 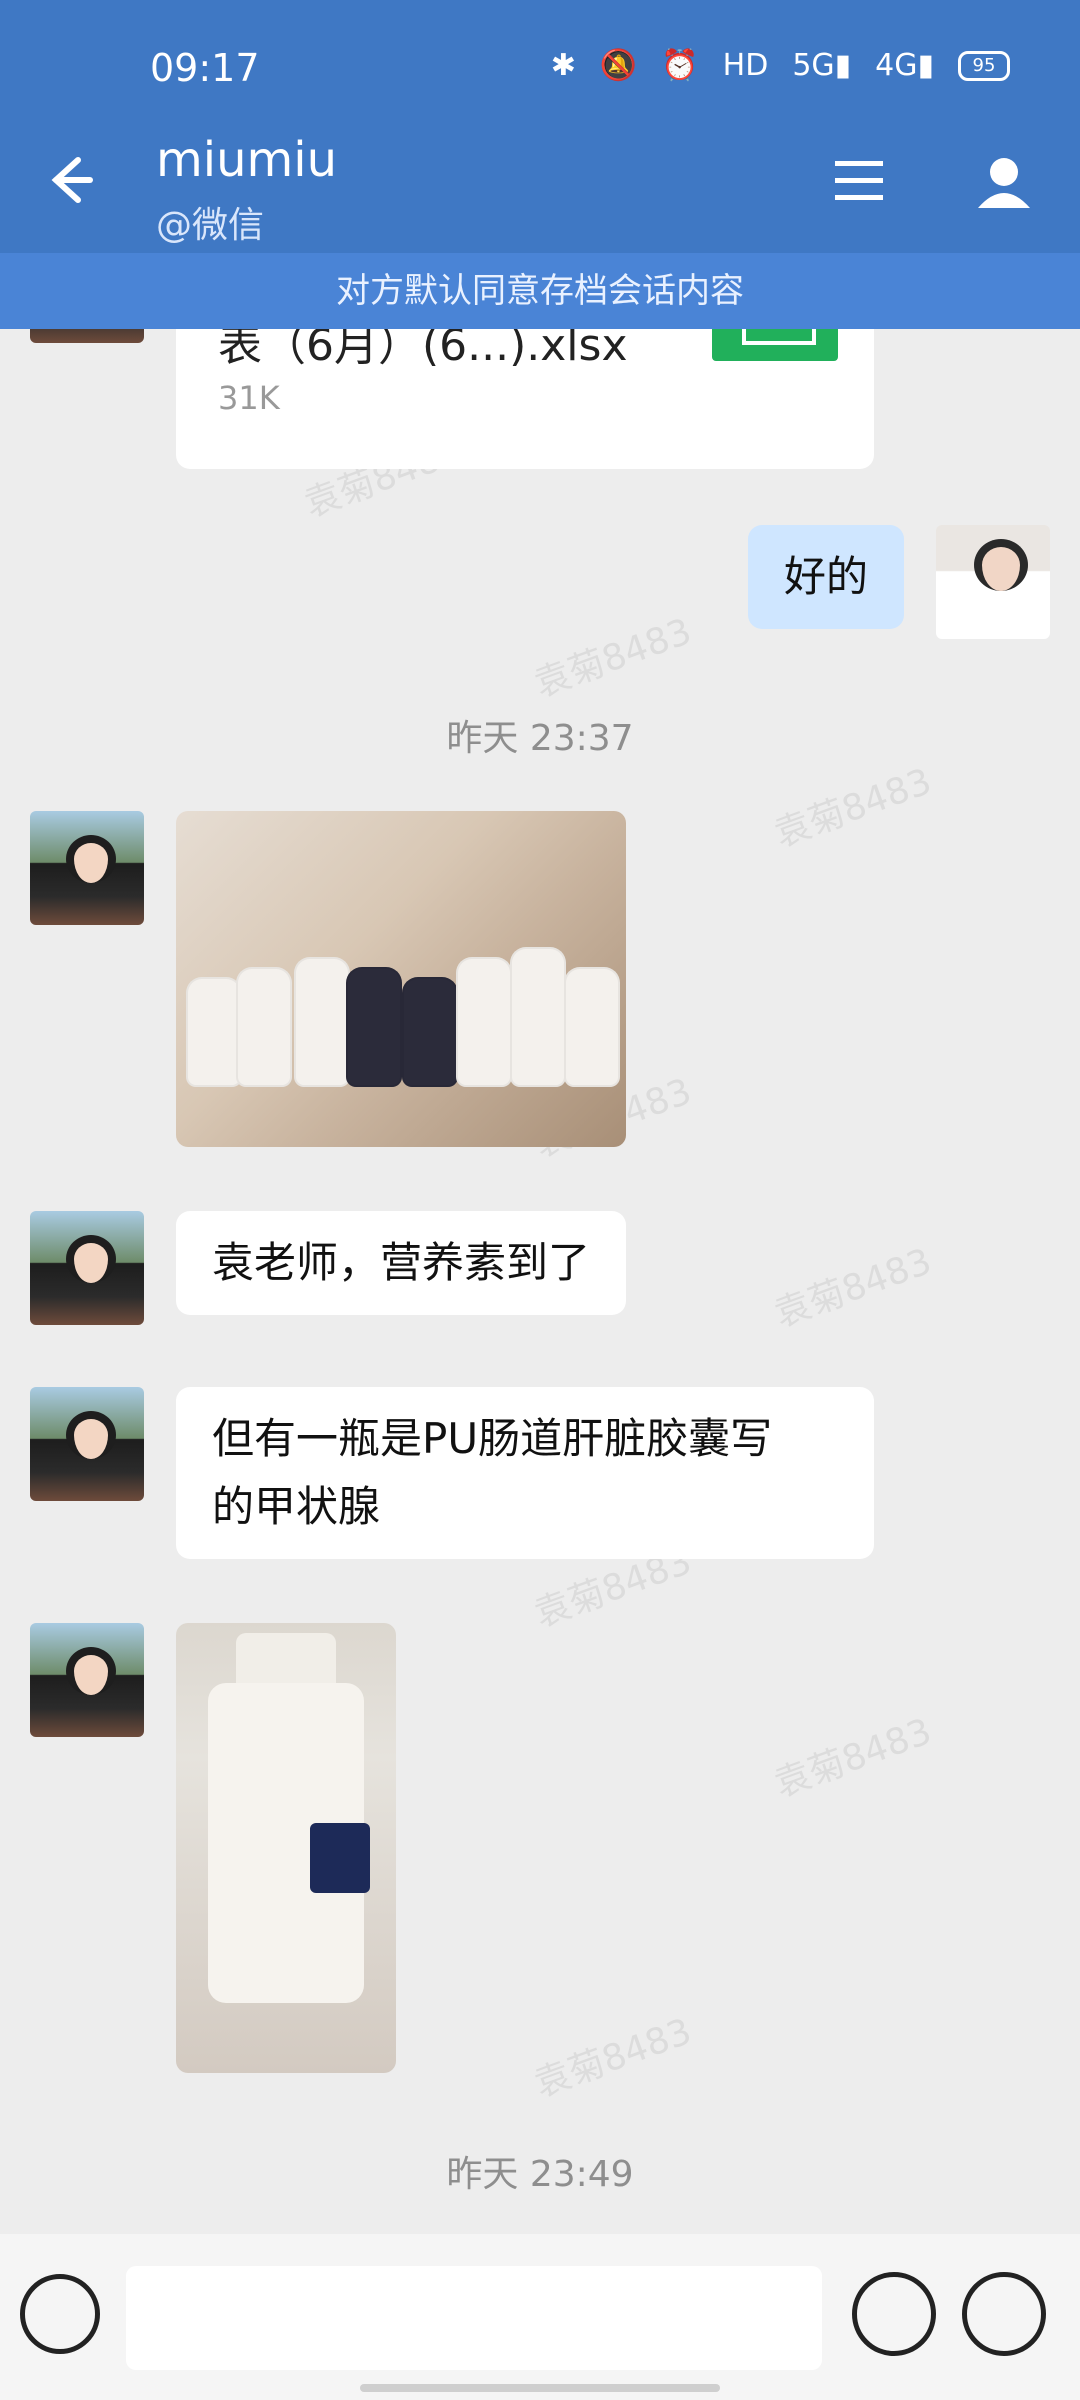 What do you see at coordinates (540, 70) in the screenshot?
I see `status-bar: 09:17 ✱ 🔕 ⏰ HD 5G▮ 4G▮ 95` at bounding box center [540, 70].